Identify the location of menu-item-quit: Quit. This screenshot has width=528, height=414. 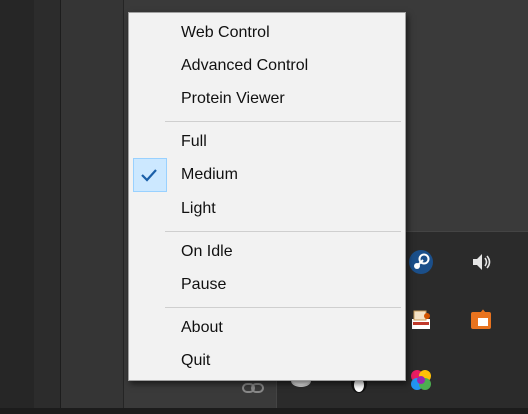
(267, 361).